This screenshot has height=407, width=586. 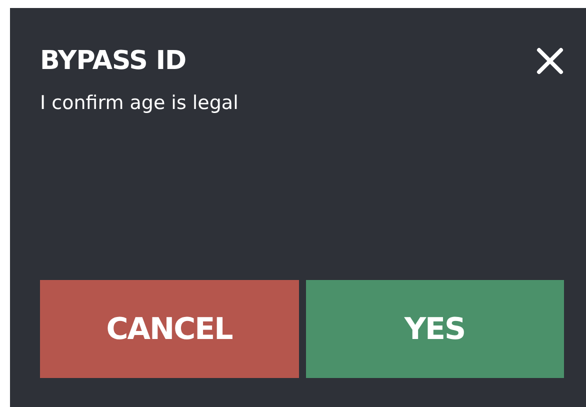 What do you see at coordinates (550, 61) in the screenshot?
I see `close-icon` at bounding box center [550, 61].